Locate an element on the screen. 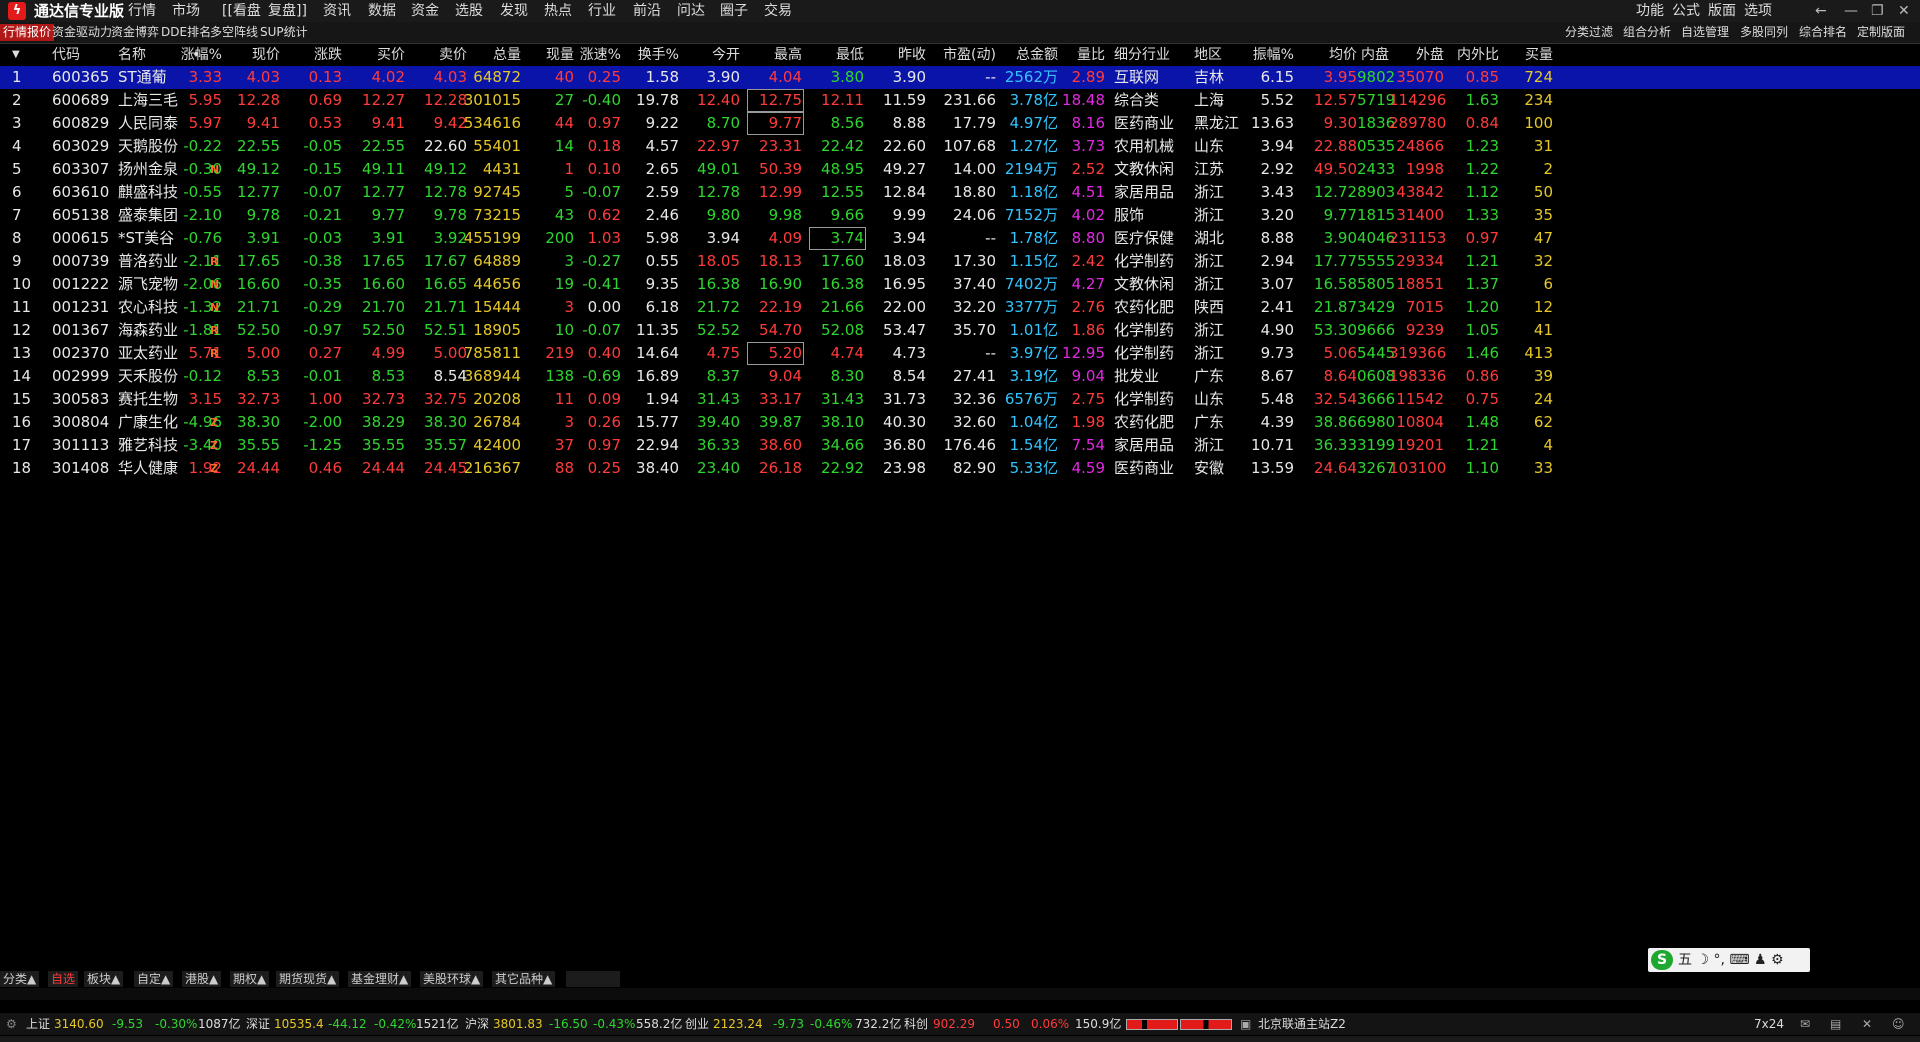  minimize-icon: — is located at coordinates (1851, 11).